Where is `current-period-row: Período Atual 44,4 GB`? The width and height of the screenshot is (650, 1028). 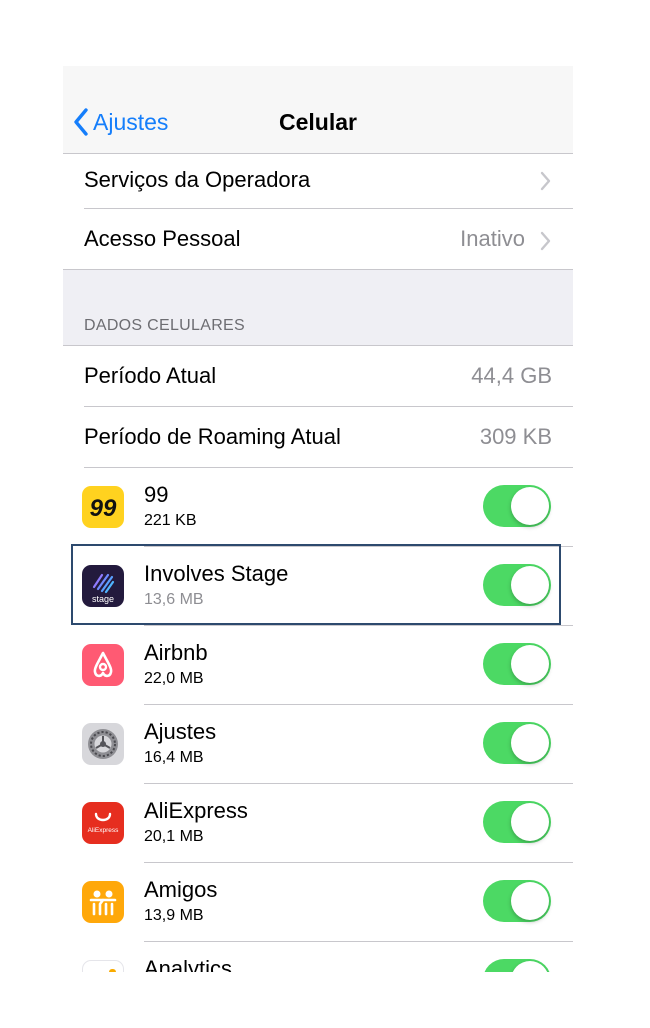 current-period-row: Período Atual 44,4 GB is located at coordinates (318, 376).